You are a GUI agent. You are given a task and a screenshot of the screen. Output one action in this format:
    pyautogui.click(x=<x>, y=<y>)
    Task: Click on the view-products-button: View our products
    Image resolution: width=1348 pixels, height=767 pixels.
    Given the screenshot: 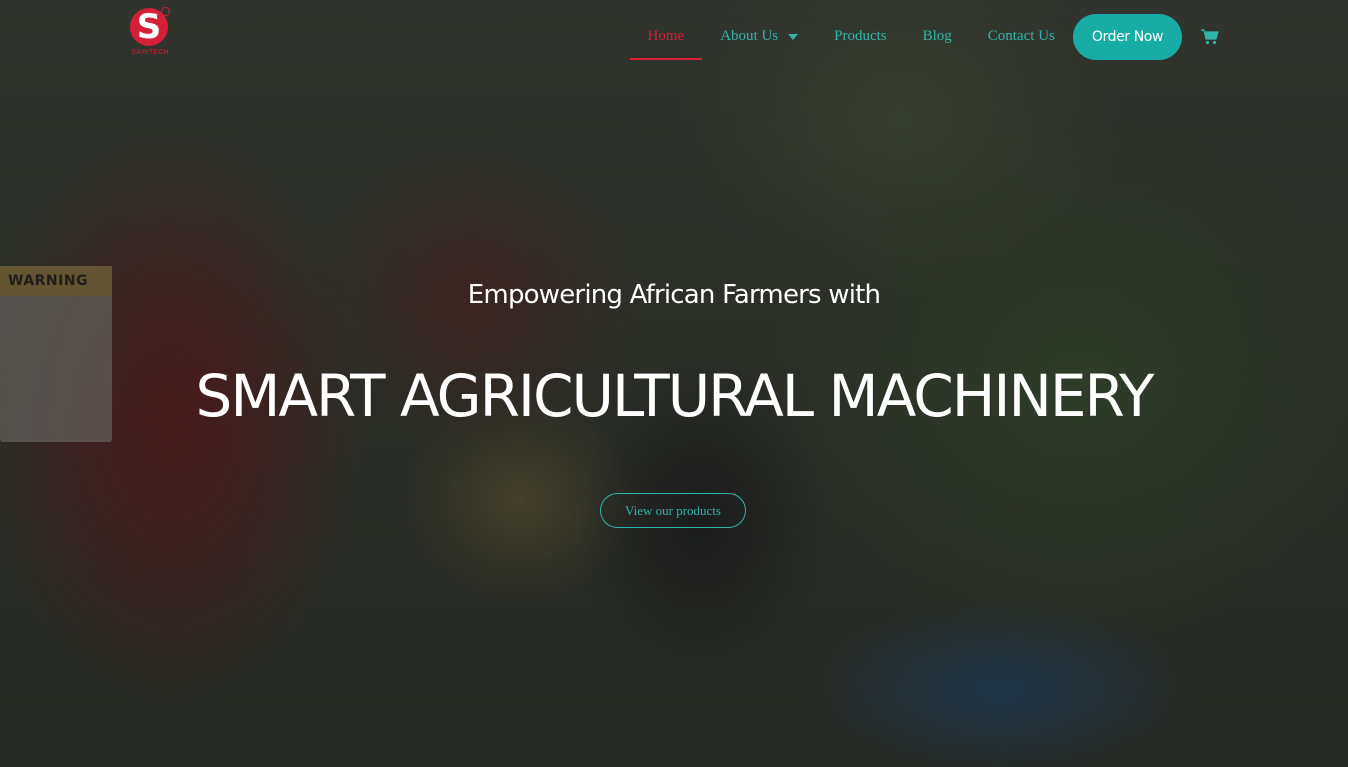 What is the action you would take?
    pyautogui.click(x=673, y=510)
    